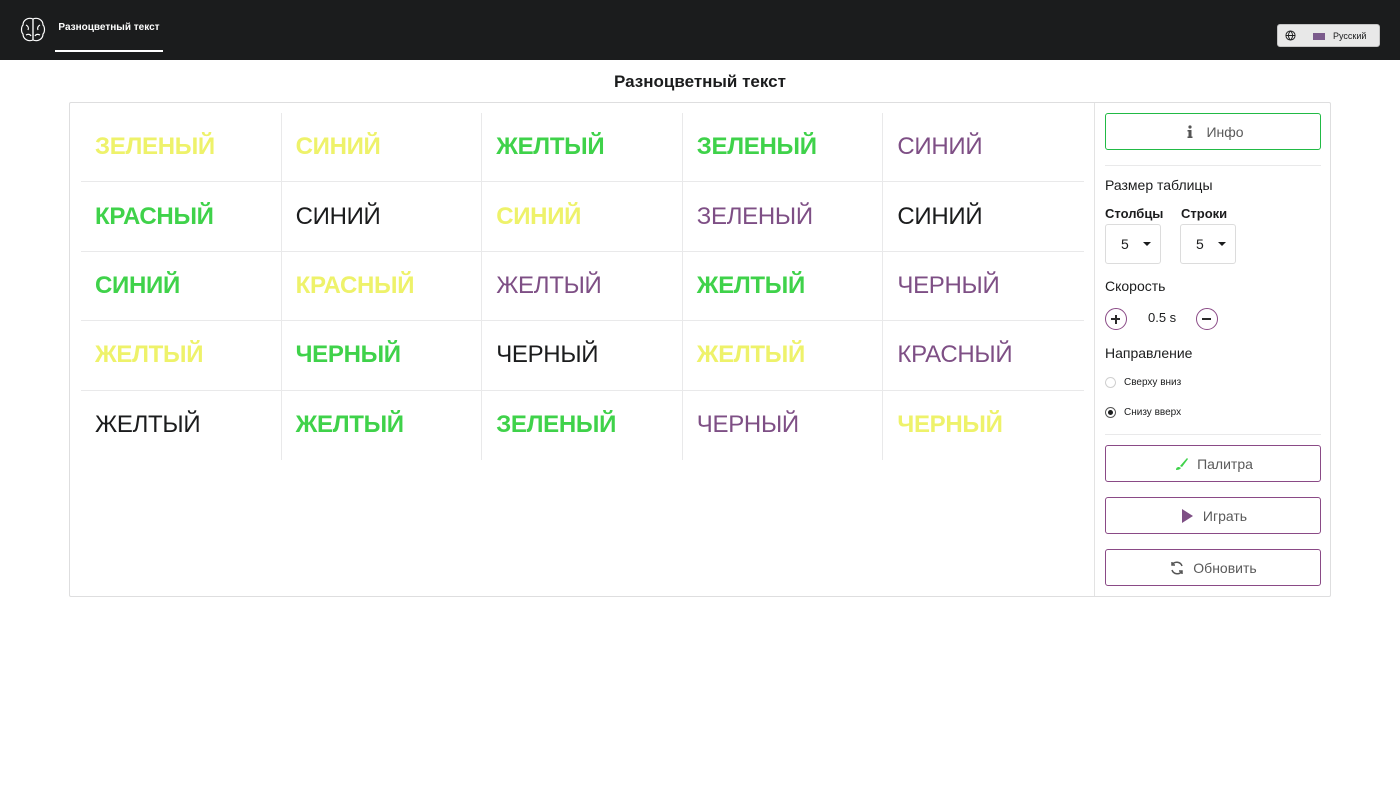  Describe the element at coordinates (1110, 412) in the screenshot. I see `radio-button-selected` at that location.